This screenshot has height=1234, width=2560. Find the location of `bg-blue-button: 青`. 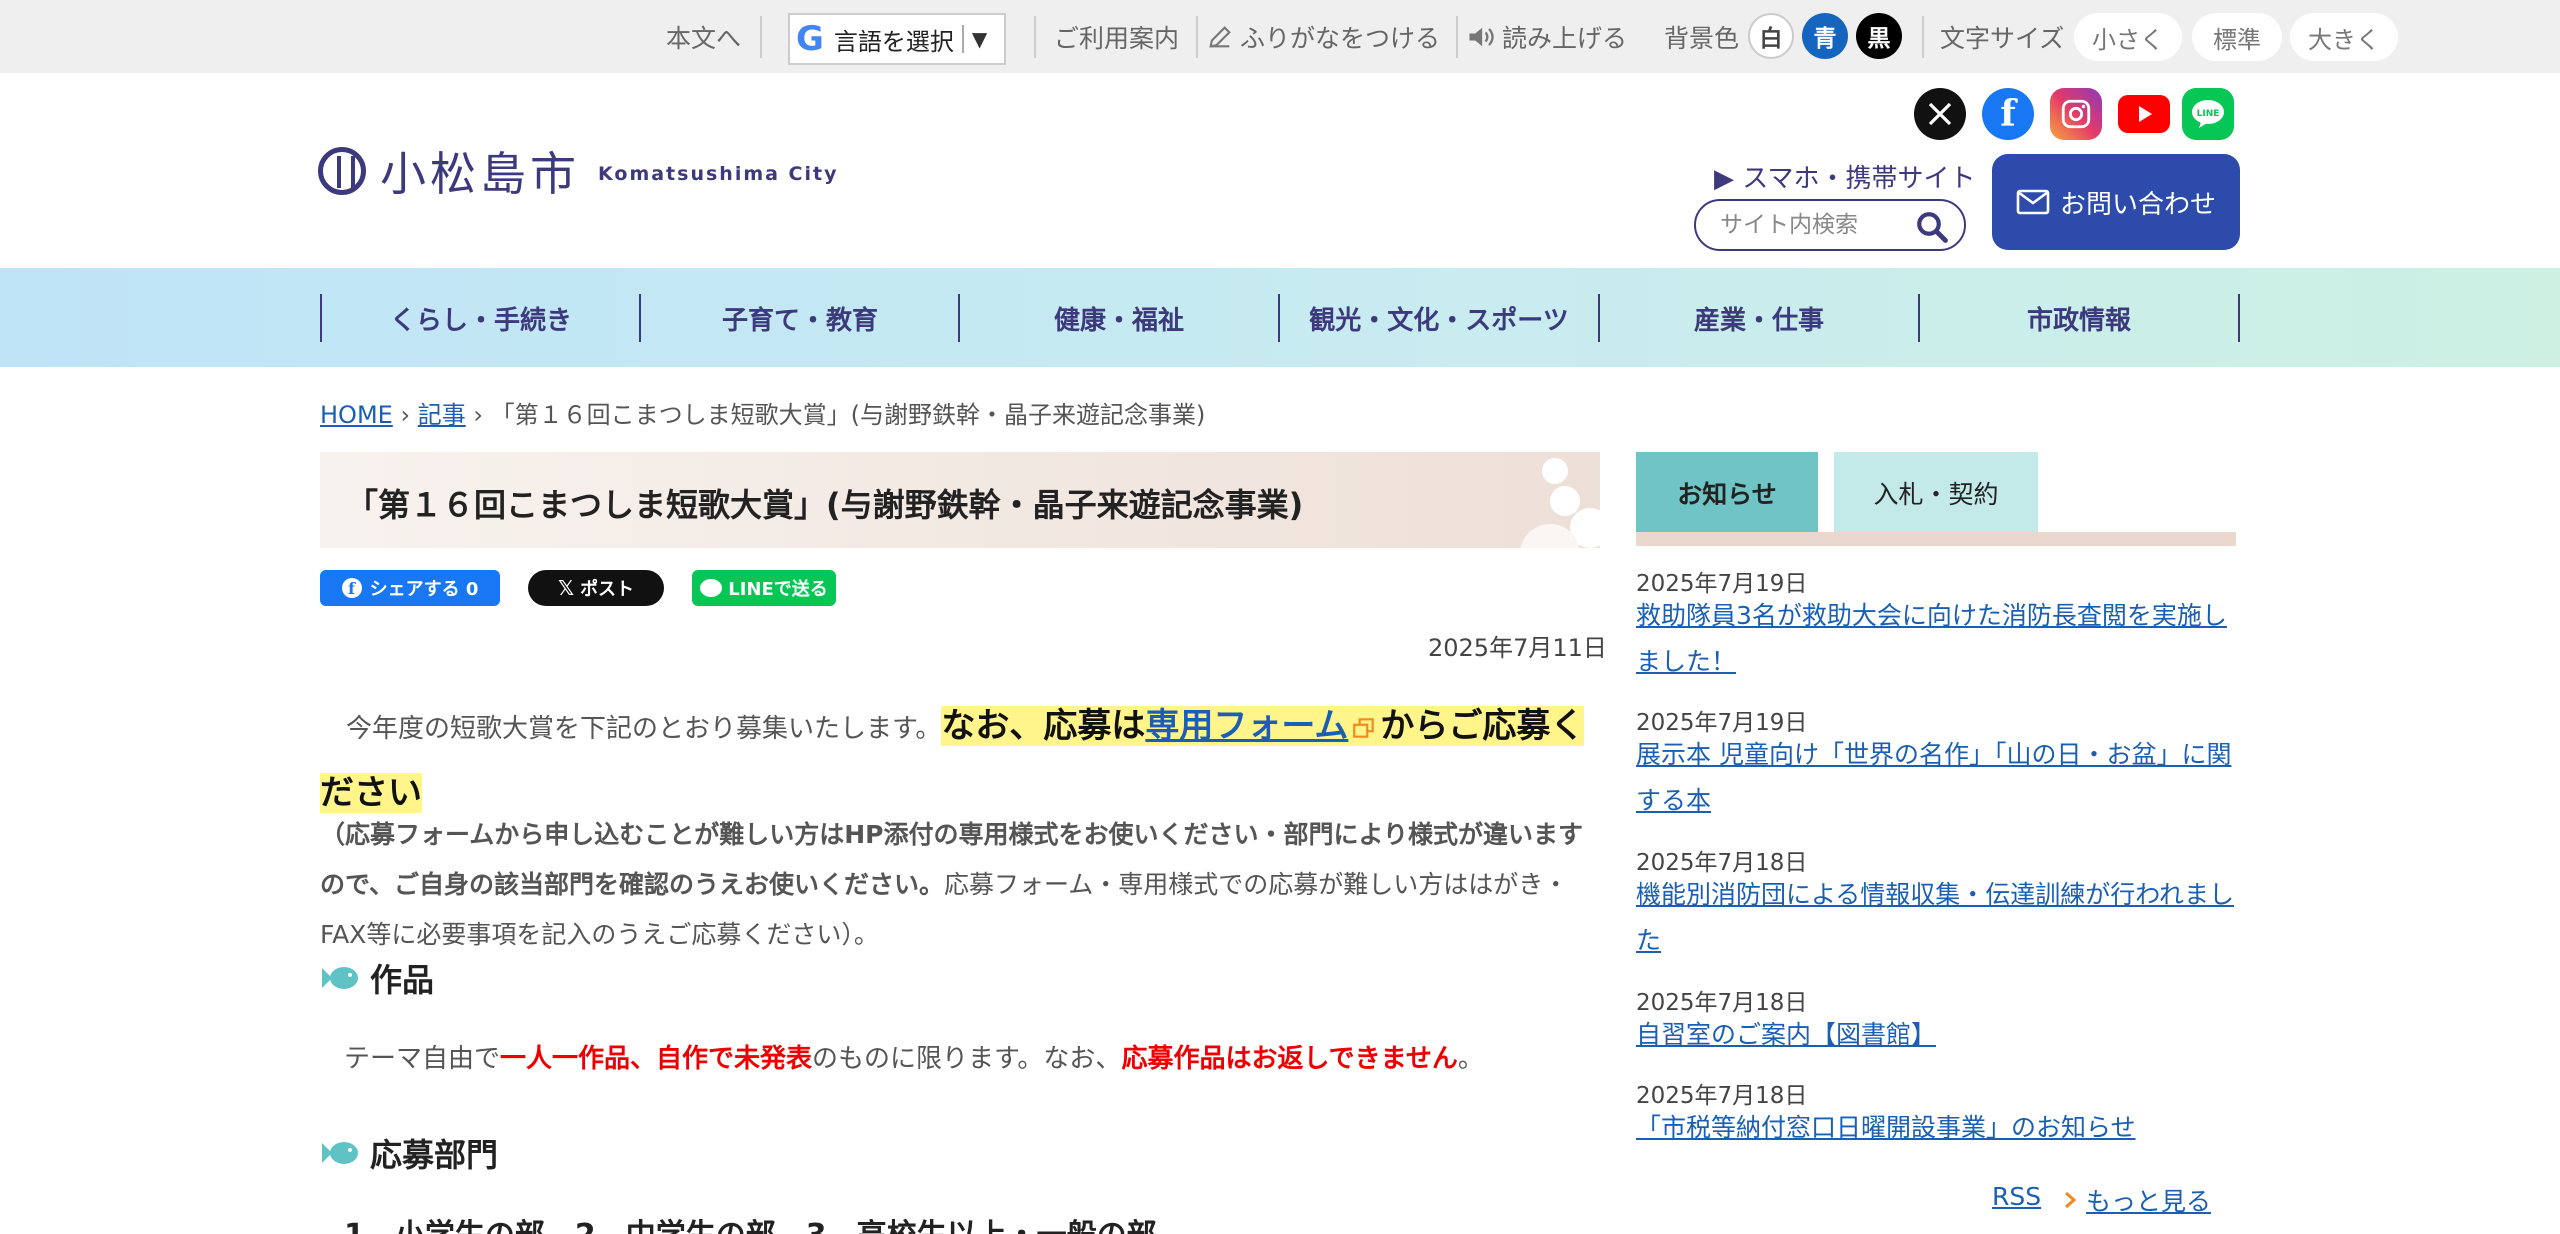

bg-blue-button: 青 is located at coordinates (1825, 36).